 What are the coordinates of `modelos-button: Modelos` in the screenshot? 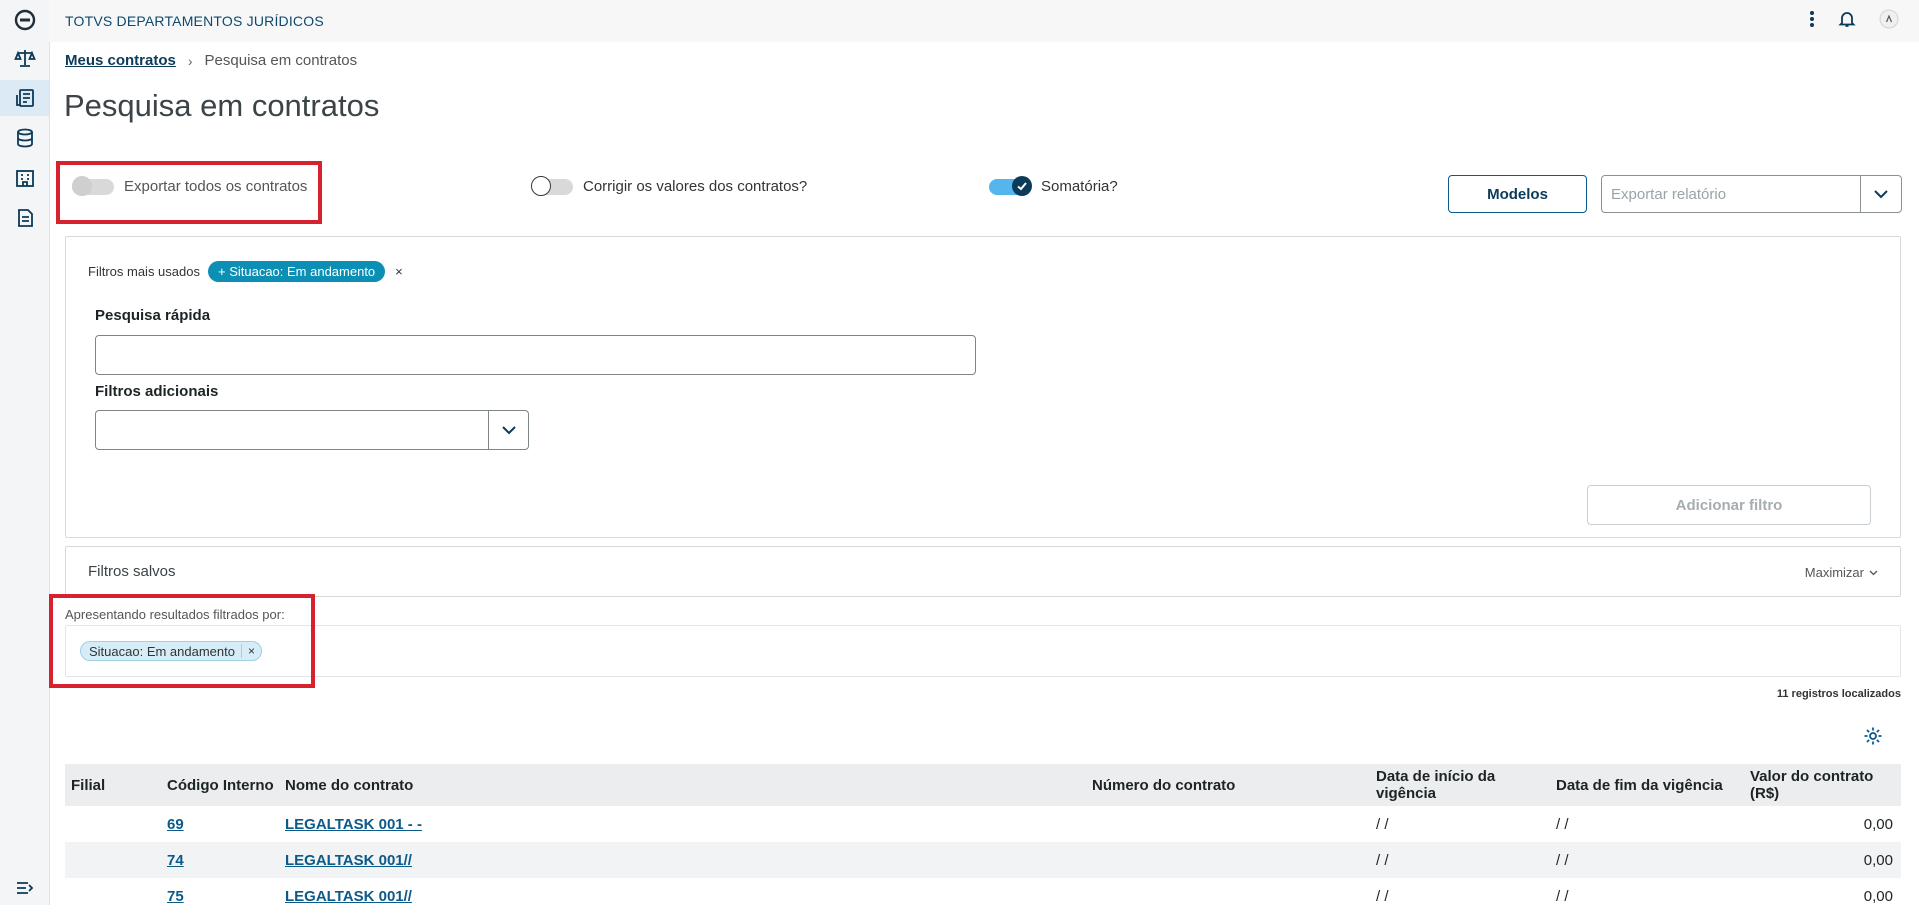 It's located at (1517, 194).